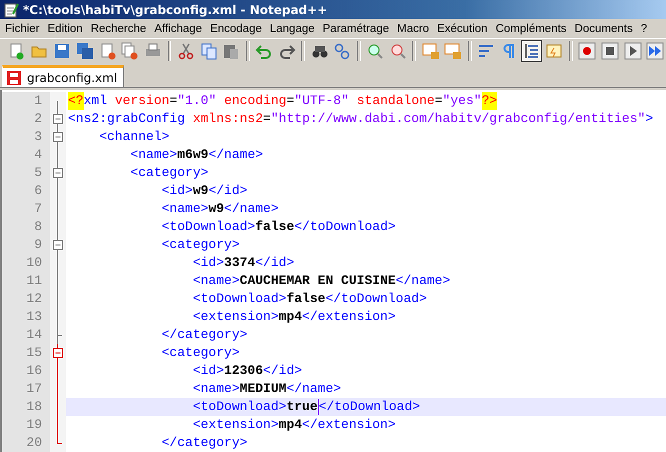  What do you see at coordinates (26, 335) in the screenshot?
I see `line-number: 14` at bounding box center [26, 335].